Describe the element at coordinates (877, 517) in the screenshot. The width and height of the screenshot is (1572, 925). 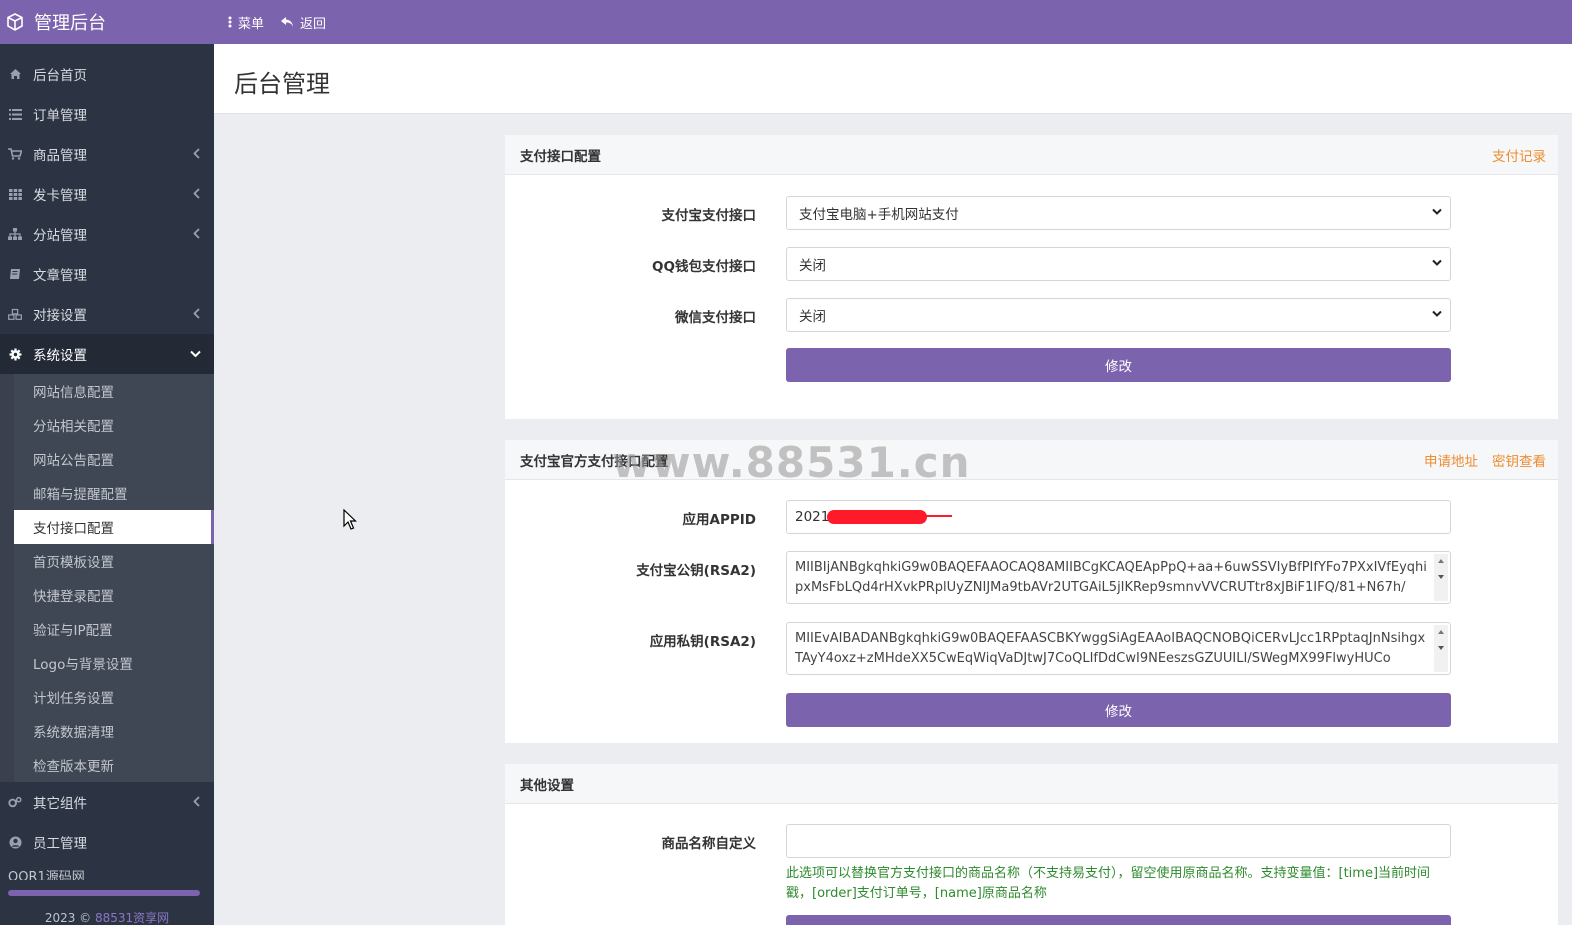
I see `redaction-mark` at that location.